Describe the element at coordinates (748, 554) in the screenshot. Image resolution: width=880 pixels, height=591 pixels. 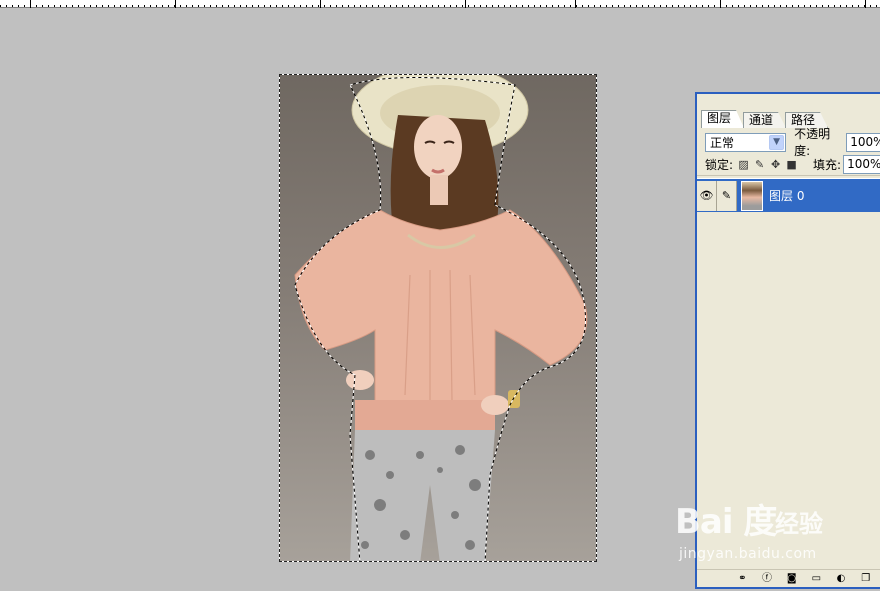
I see `watermark-url: jingyan.baidu.com` at that location.